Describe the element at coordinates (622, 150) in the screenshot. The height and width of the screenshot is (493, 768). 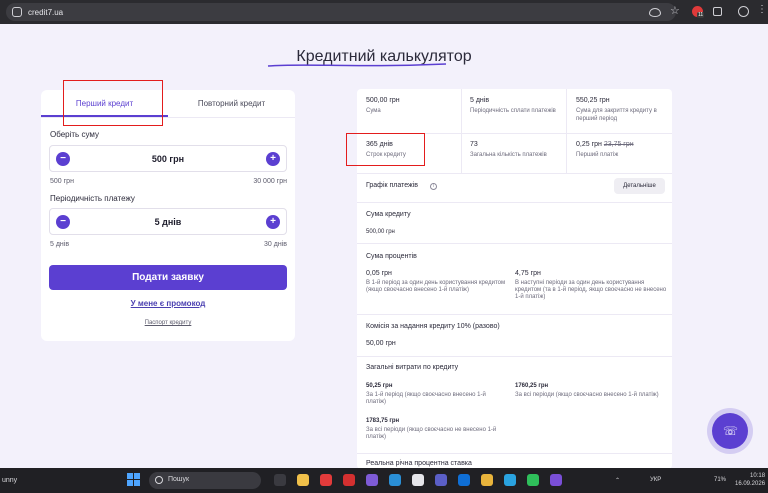
I see `summary-cell-first-payment: 0,25 грн 23,75 грн Перший платіж` at that location.